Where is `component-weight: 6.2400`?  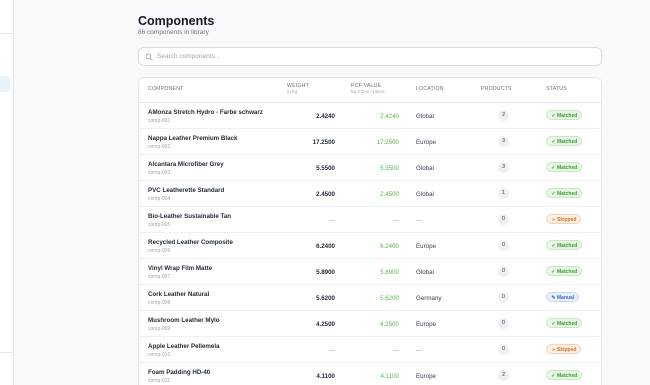 component-weight: 6.2400 is located at coordinates (325, 246).